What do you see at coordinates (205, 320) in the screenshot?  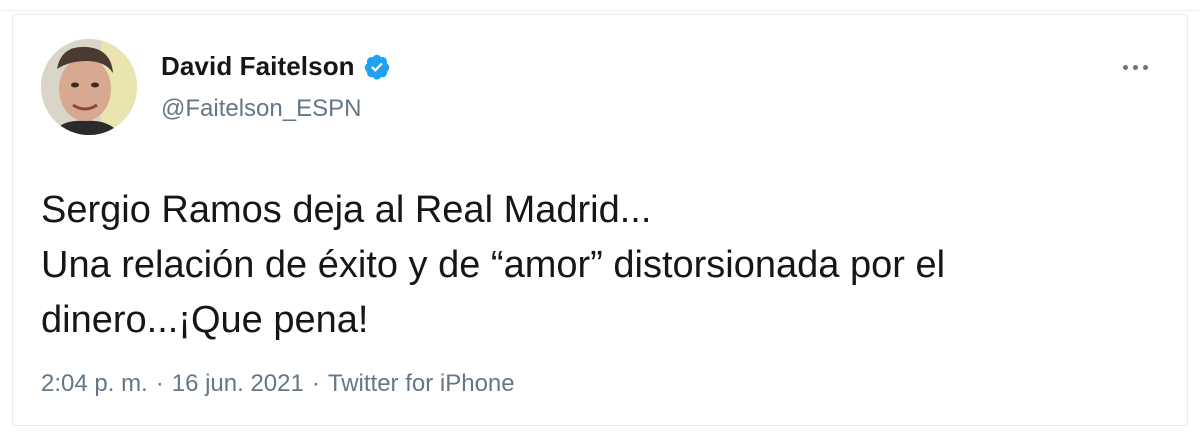 I see `tweet-text-line: dinero...¡Que pena!` at bounding box center [205, 320].